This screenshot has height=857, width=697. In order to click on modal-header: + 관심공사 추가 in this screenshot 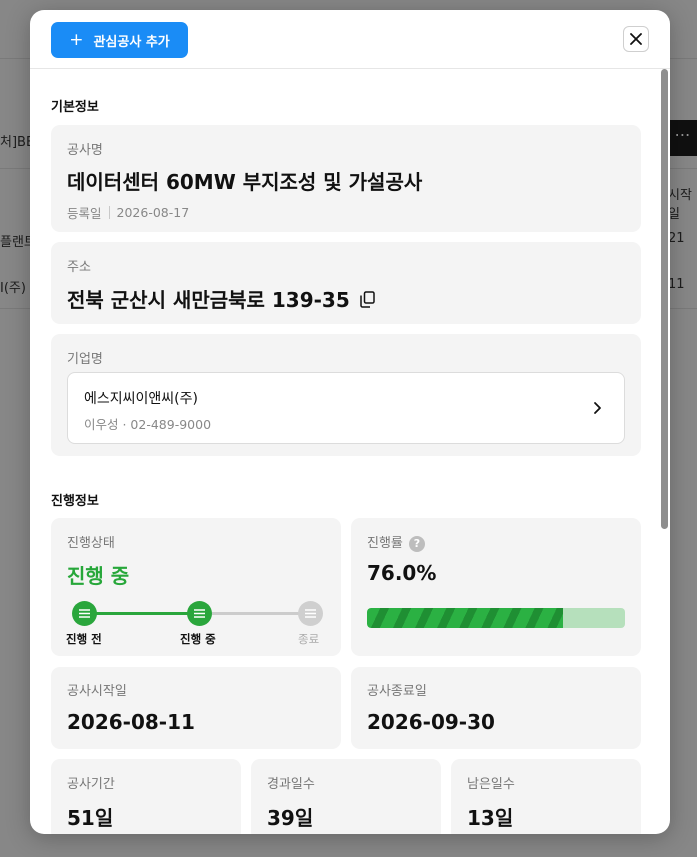, I will do `click(350, 39)`.